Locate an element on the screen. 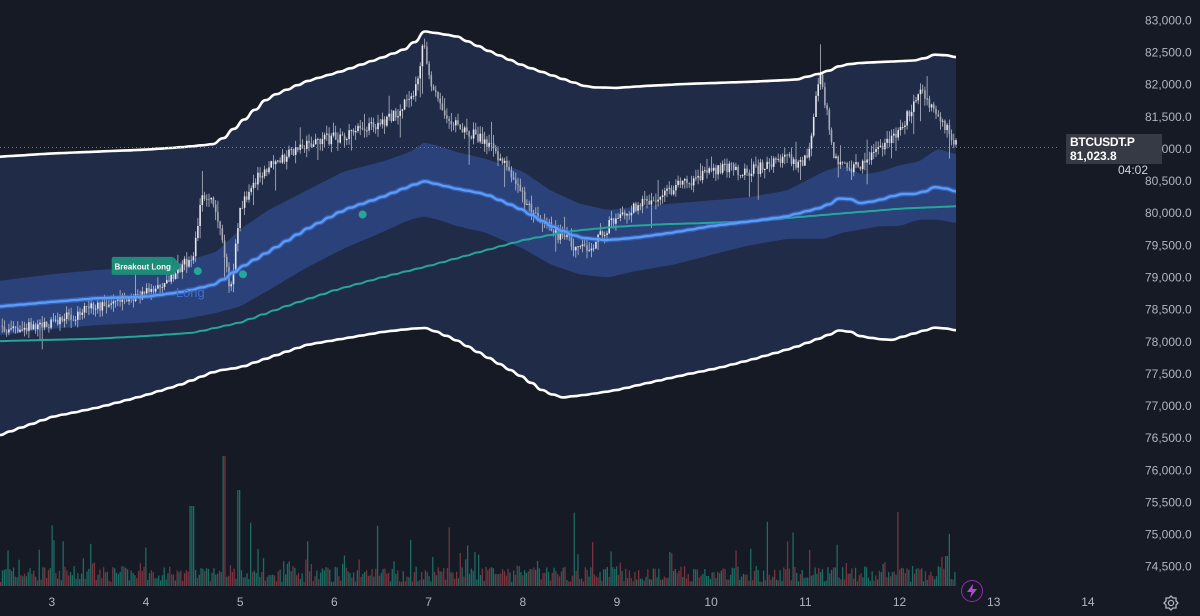  price-tick-label: 81,500.0 is located at coordinates (1168, 117).